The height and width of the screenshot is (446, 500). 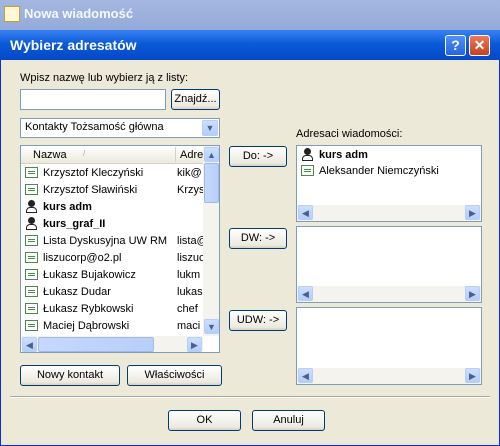 What do you see at coordinates (189, 275) in the screenshot?
I see `contact-address: lukm` at bounding box center [189, 275].